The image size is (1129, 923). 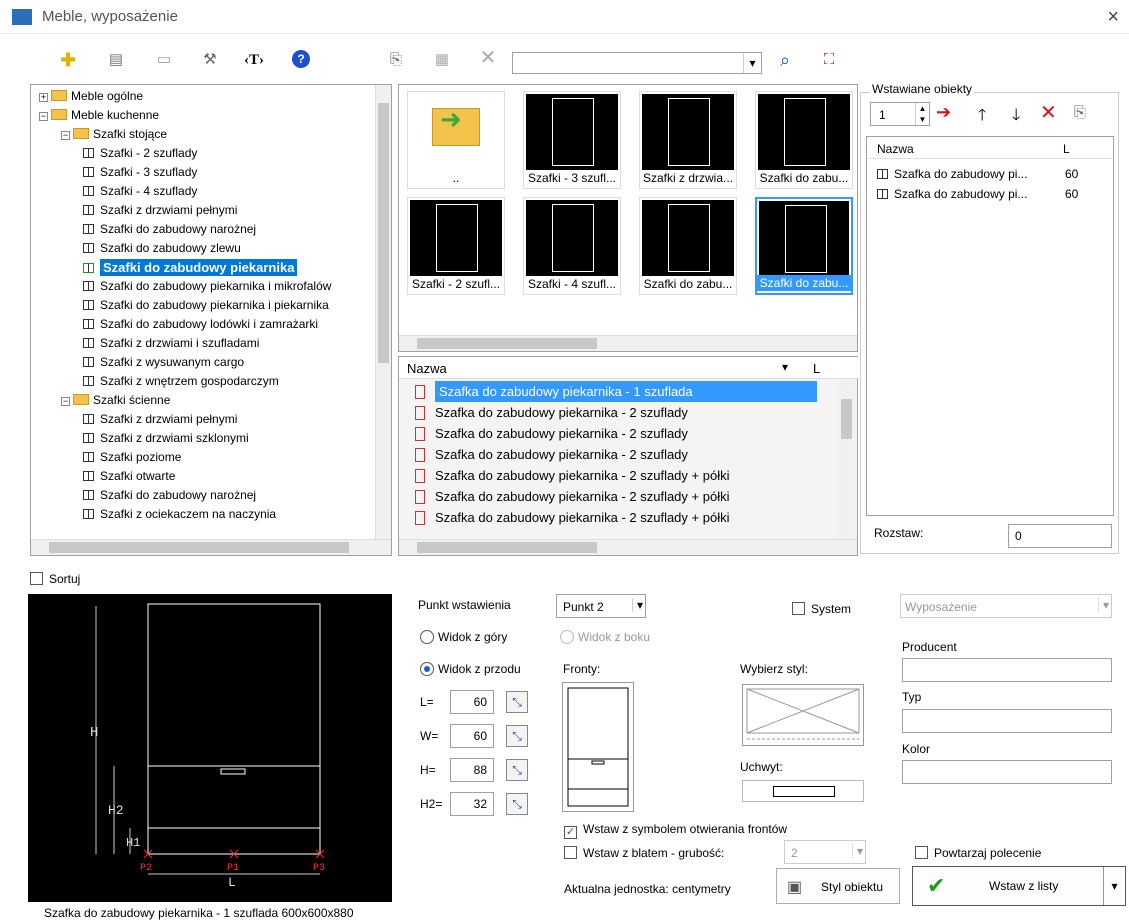 What do you see at coordinates (210, 60) in the screenshot?
I see `tools-icon: ⚒` at bounding box center [210, 60].